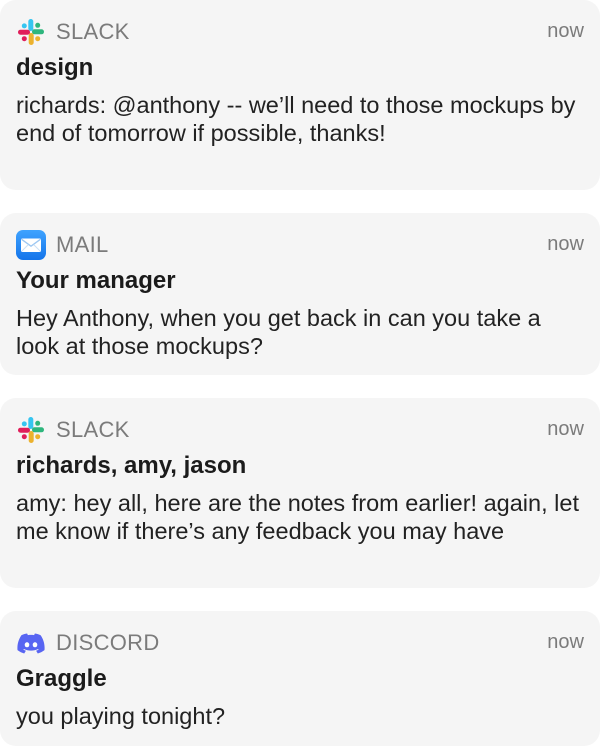 Image resolution: width=600 pixels, height=746 pixels. I want to click on notification-title: Graggle, so click(61, 678).